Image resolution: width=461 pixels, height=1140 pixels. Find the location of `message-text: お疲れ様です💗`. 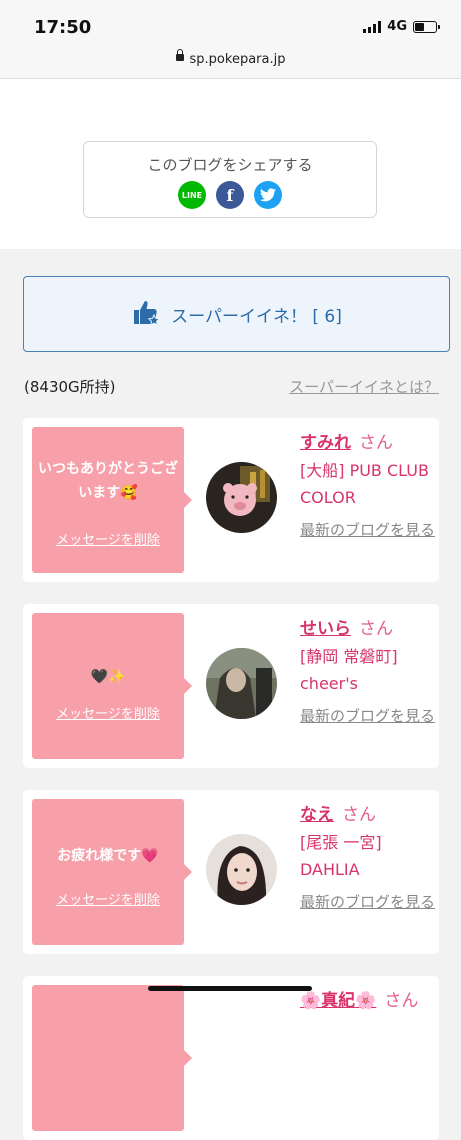

message-text: お疲れ様です💗 is located at coordinates (108, 856).